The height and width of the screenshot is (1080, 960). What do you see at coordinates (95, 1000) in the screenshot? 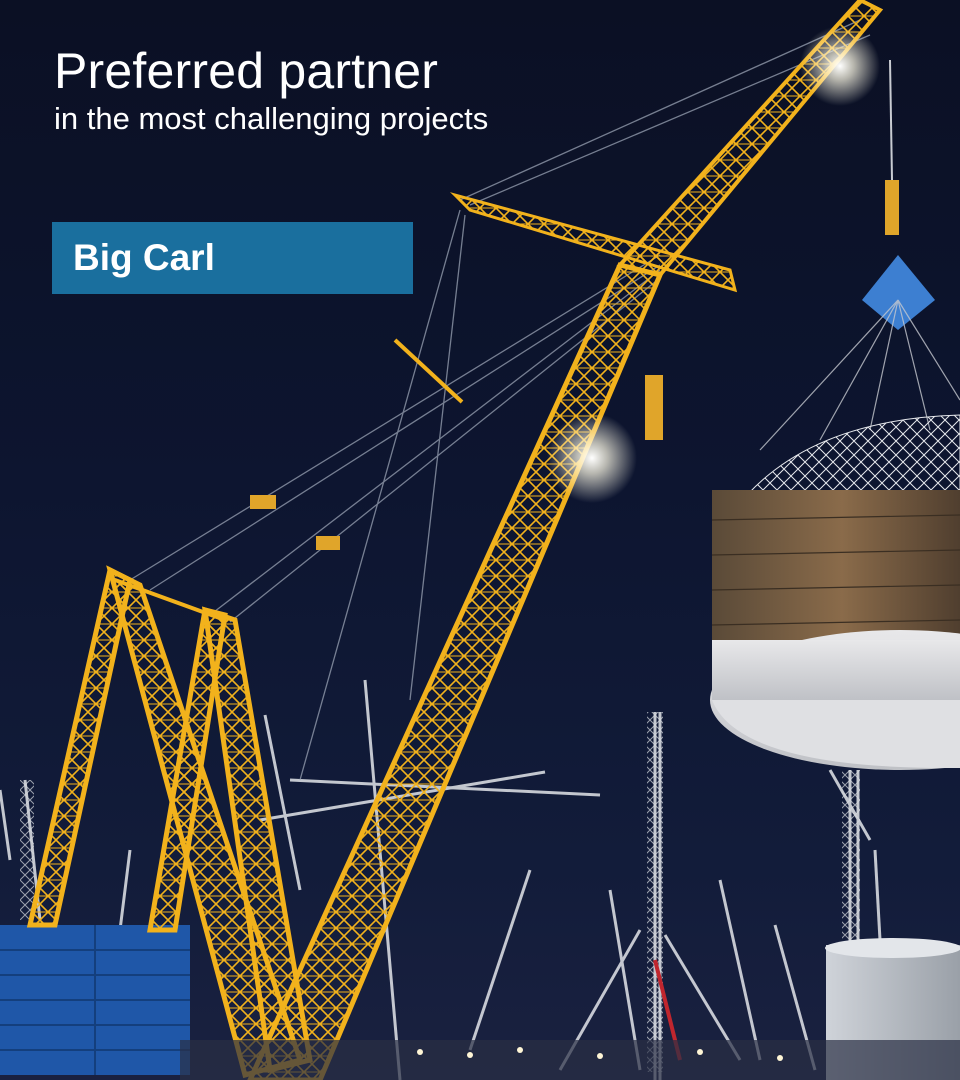
I see `container-stack` at bounding box center [95, 1000].